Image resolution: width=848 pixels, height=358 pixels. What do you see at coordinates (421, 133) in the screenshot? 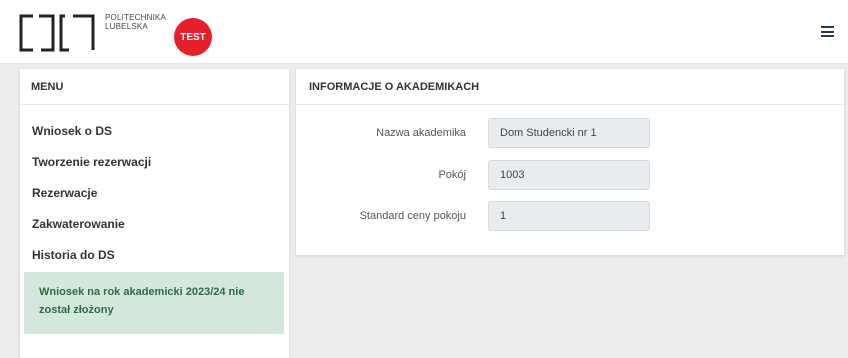
I see `dormitory-name-label: Nazwa akademika` at bounding box center [421, 133].